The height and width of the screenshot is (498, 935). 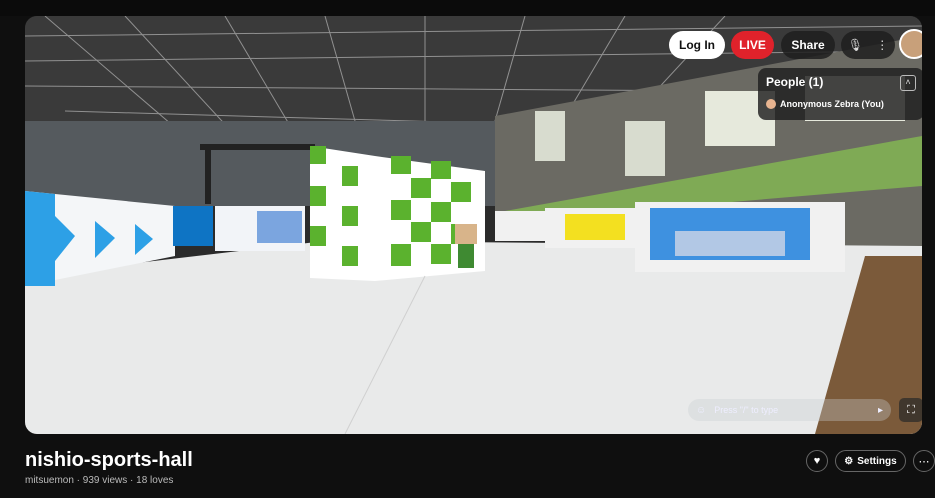 What do you see at coordinates (730, 243) in the screenshot?
I see `booth-counter` at bounding box center [730, 243].